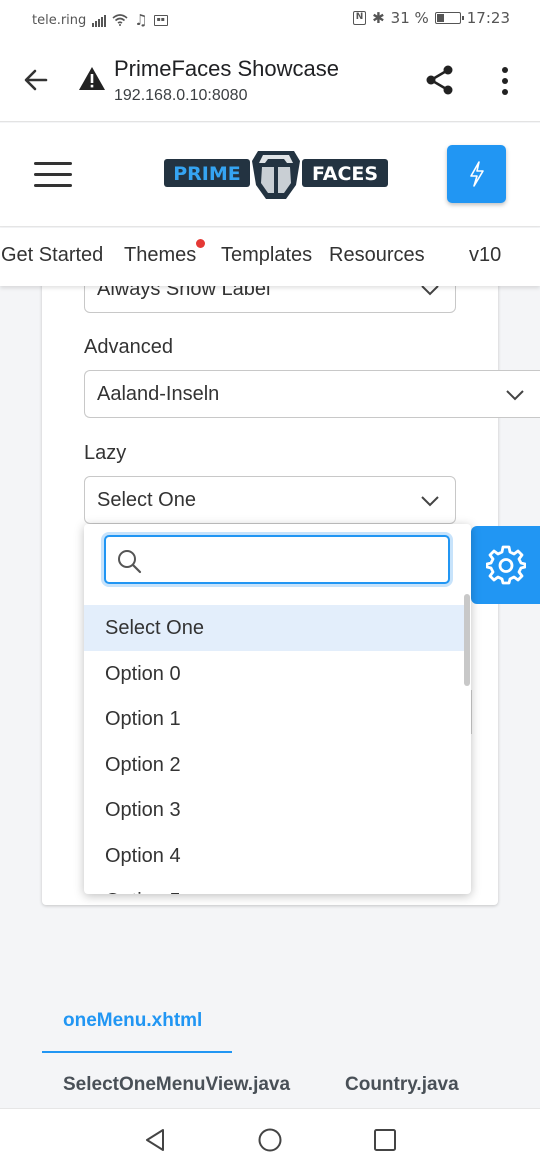 This screenshot has height=1170, width=540. What do you see at coordinates (274, 765) in the screenshot?
I see `dropdown-option: Option 2` at bounding box center [274, 765].